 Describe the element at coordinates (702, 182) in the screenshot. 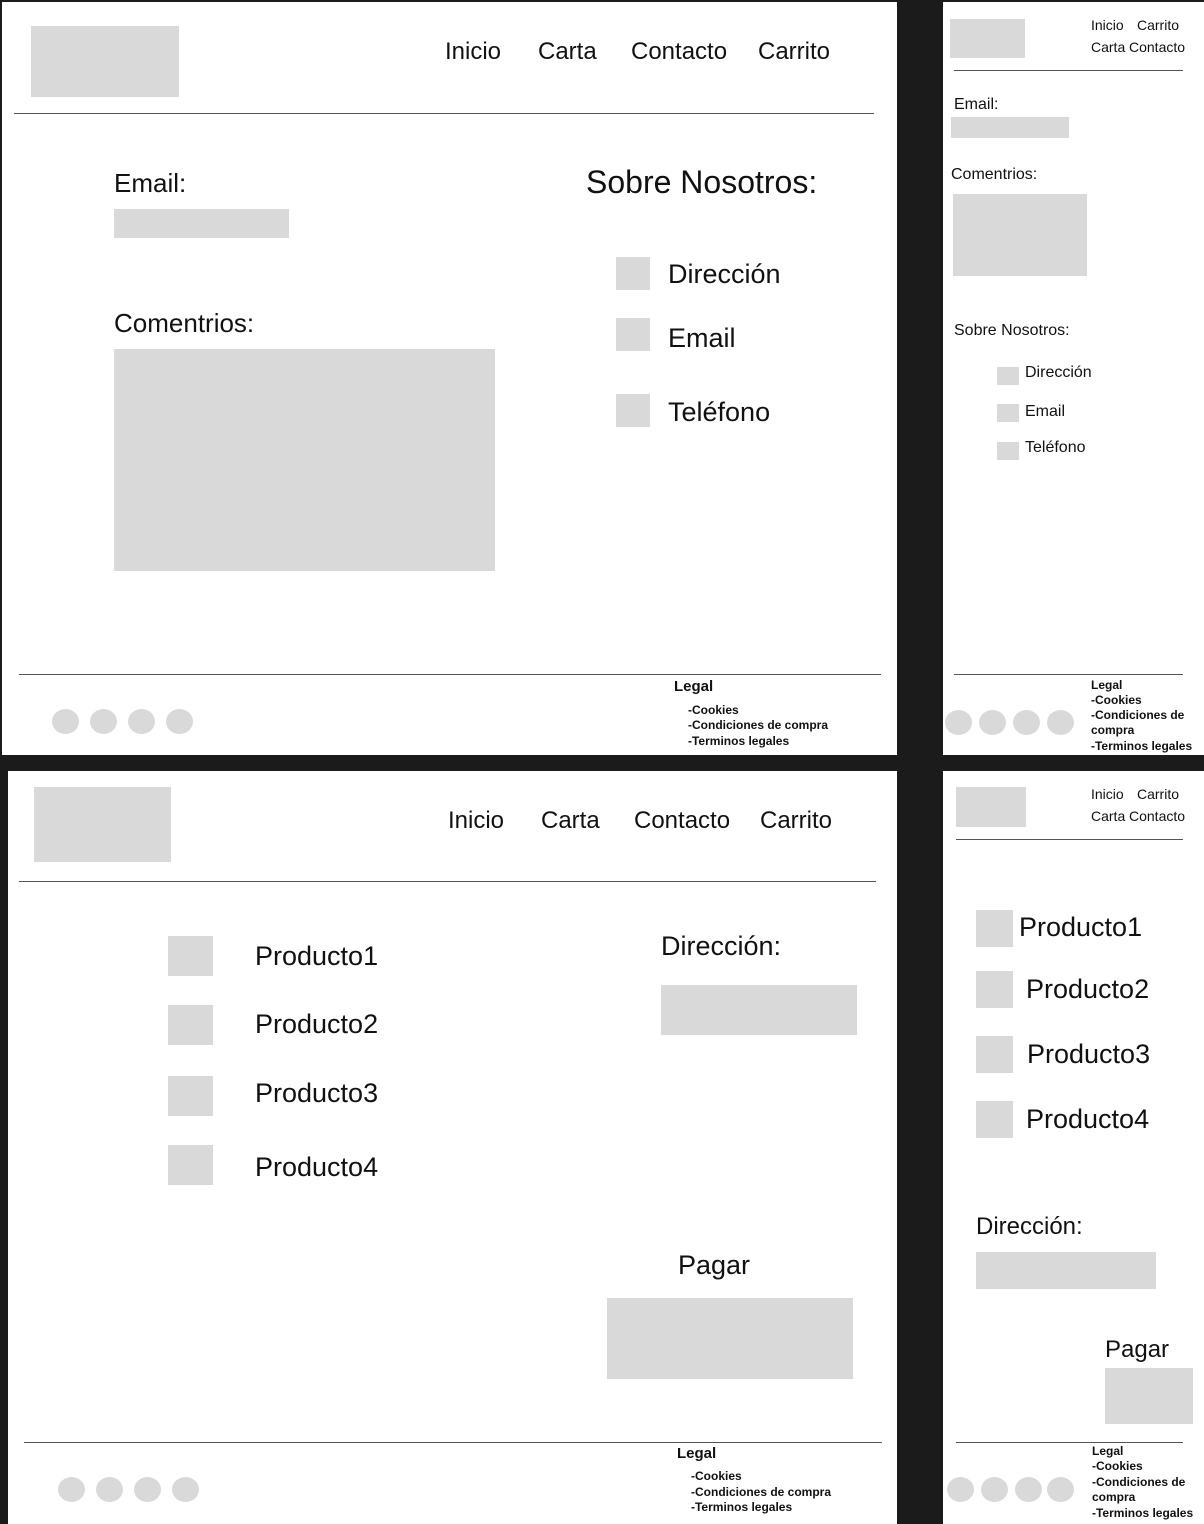

I see `about-title: Sobre Nosotros:` at that location.